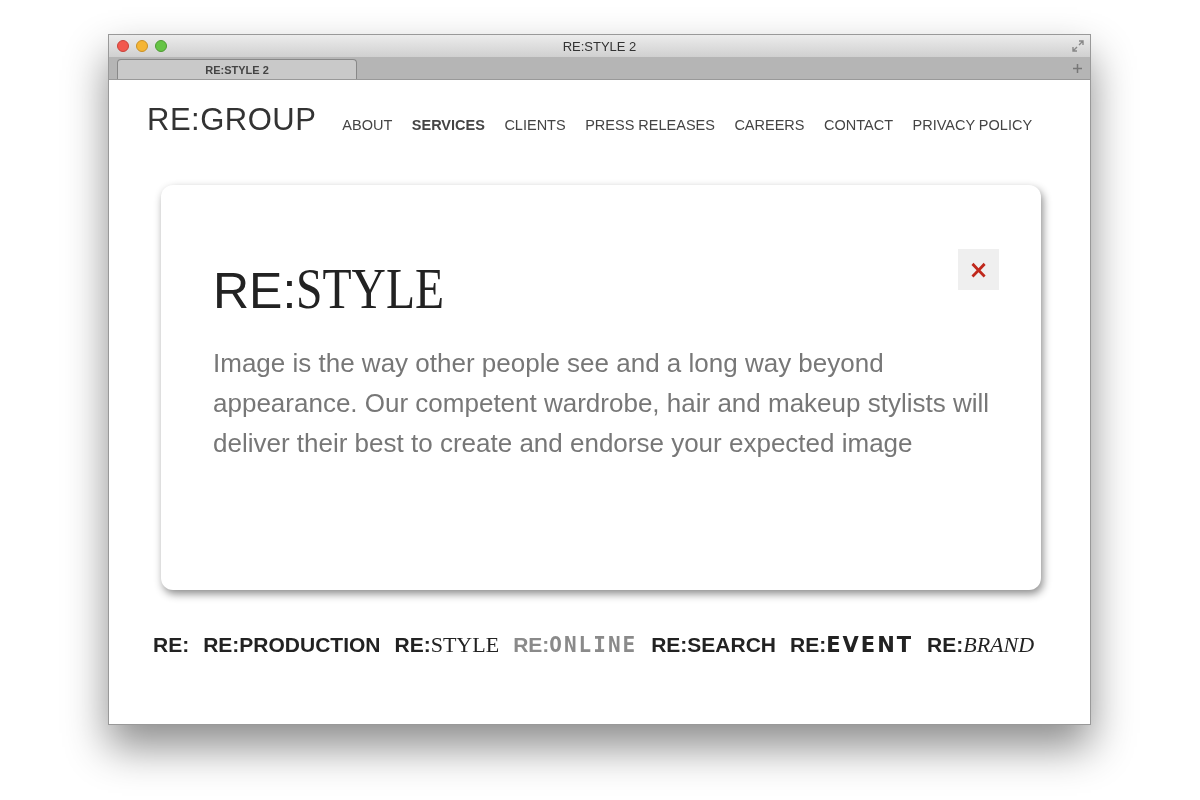 This screenshot has height=800, width=1200. Describe the element at coordinates (329, 289) in the screenshot. I see `card-title: RE:STYLE` at that location.